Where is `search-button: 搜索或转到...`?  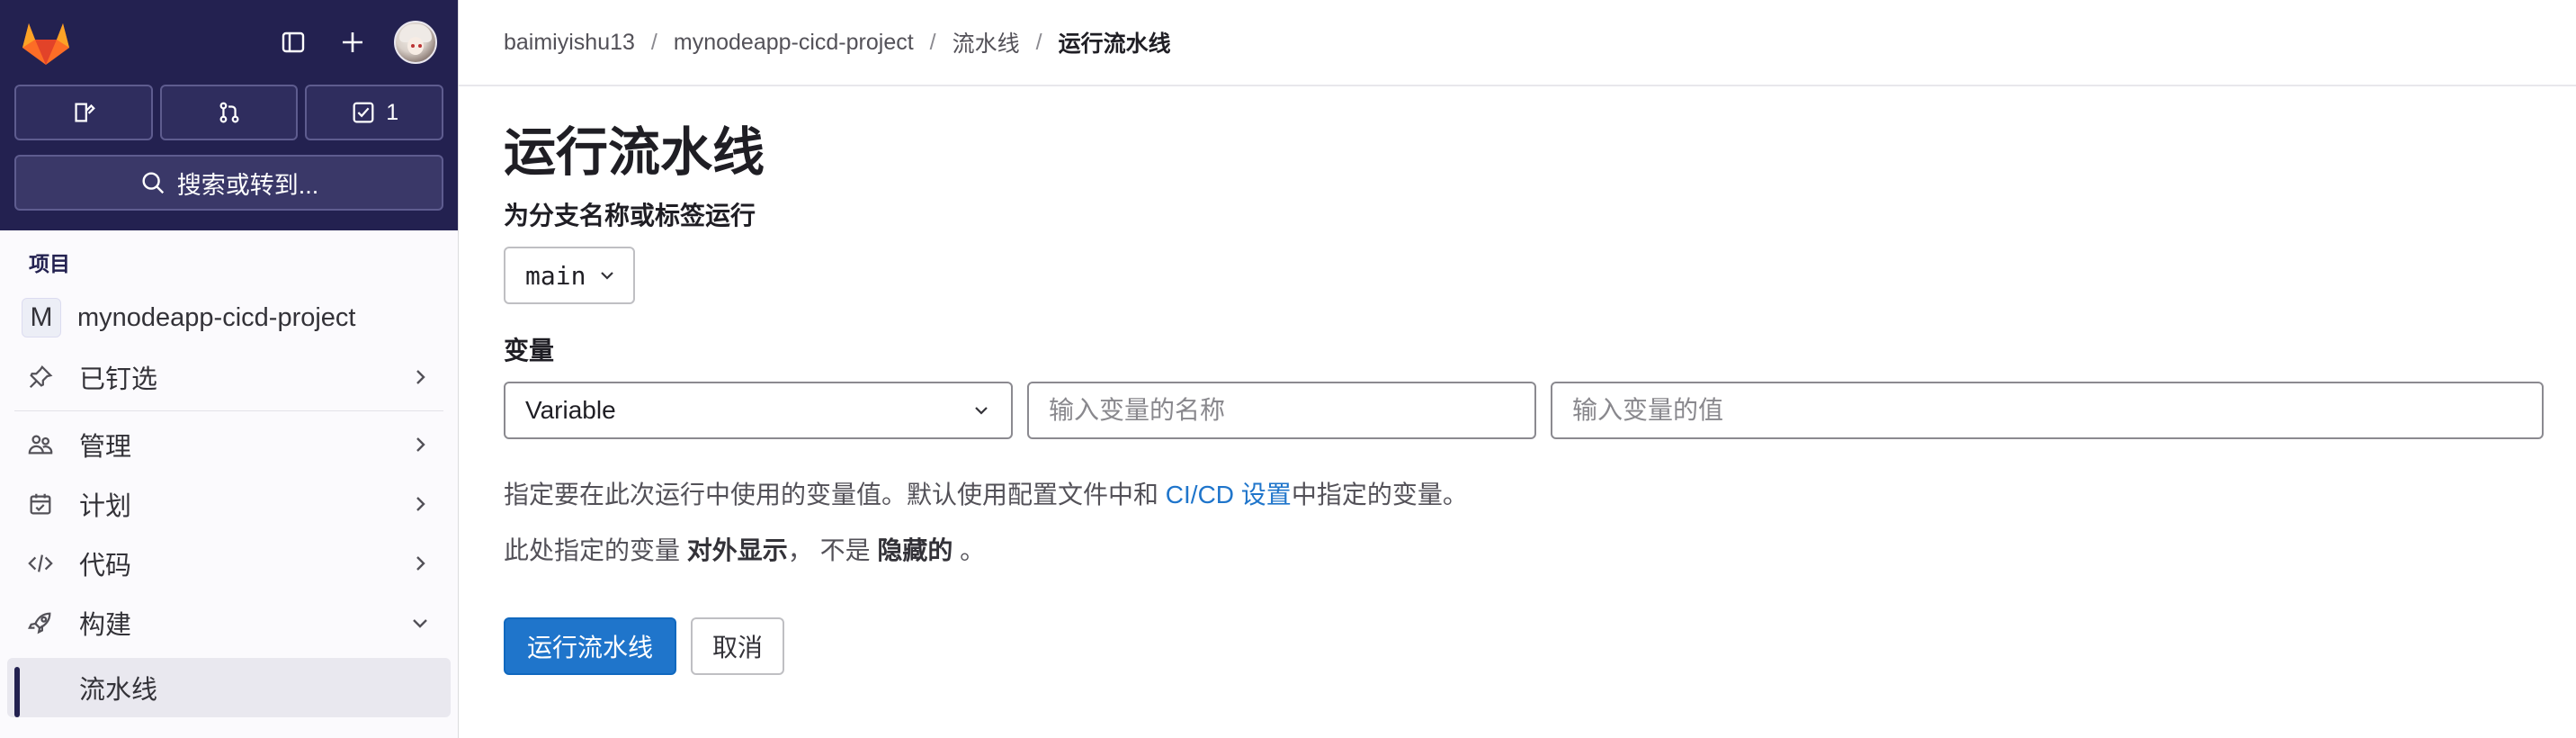
search-button: 搜索或转到... is located at coordinates (228, 183).